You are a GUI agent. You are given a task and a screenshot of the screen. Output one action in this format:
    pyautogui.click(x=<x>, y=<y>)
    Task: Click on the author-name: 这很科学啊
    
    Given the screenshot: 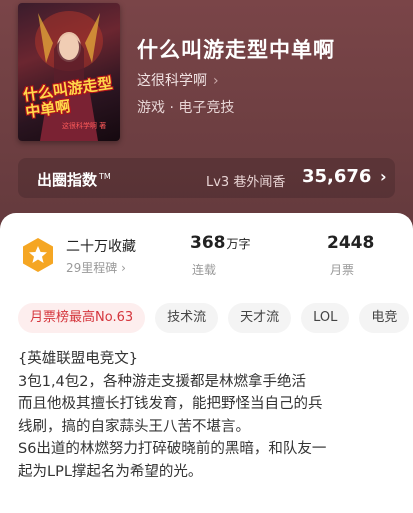 What is the action you would take?
    pyautogui.click(x=172, y=81)
    